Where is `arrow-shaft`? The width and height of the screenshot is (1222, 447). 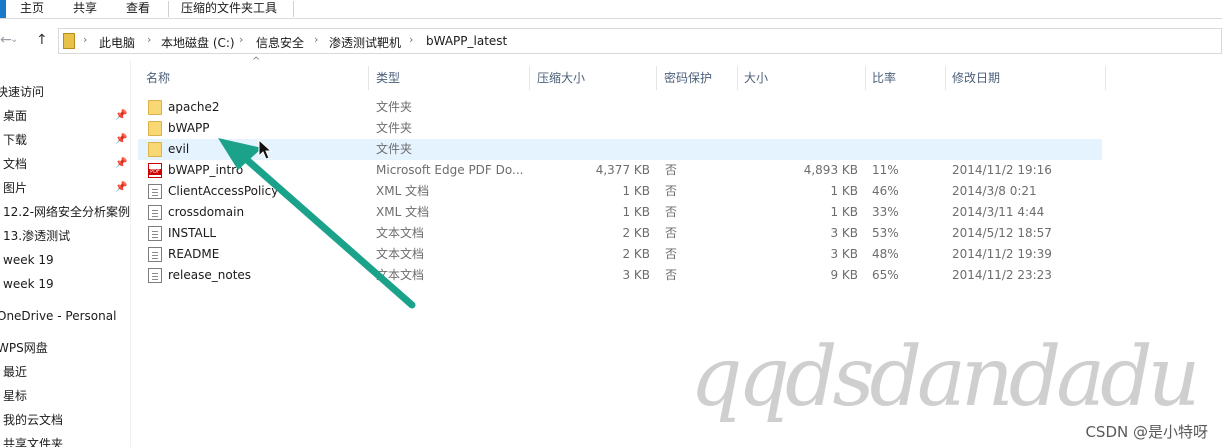
arrow-shaft is located at coordinates (325, 228).